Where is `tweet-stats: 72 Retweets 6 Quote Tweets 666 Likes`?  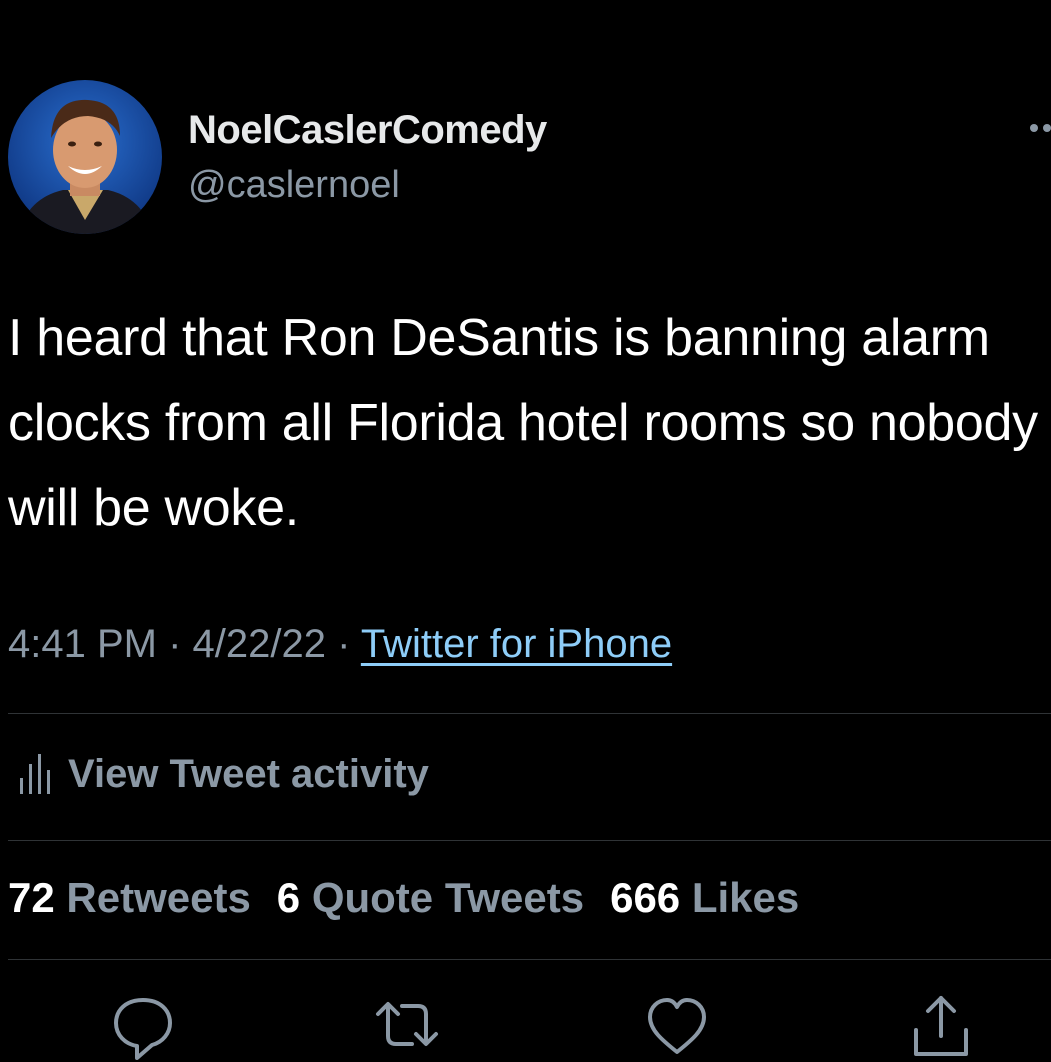
tweet-stats: 72 Retweets 6 Quote Tweets 666 Likes is located at coordinates (403, 898).